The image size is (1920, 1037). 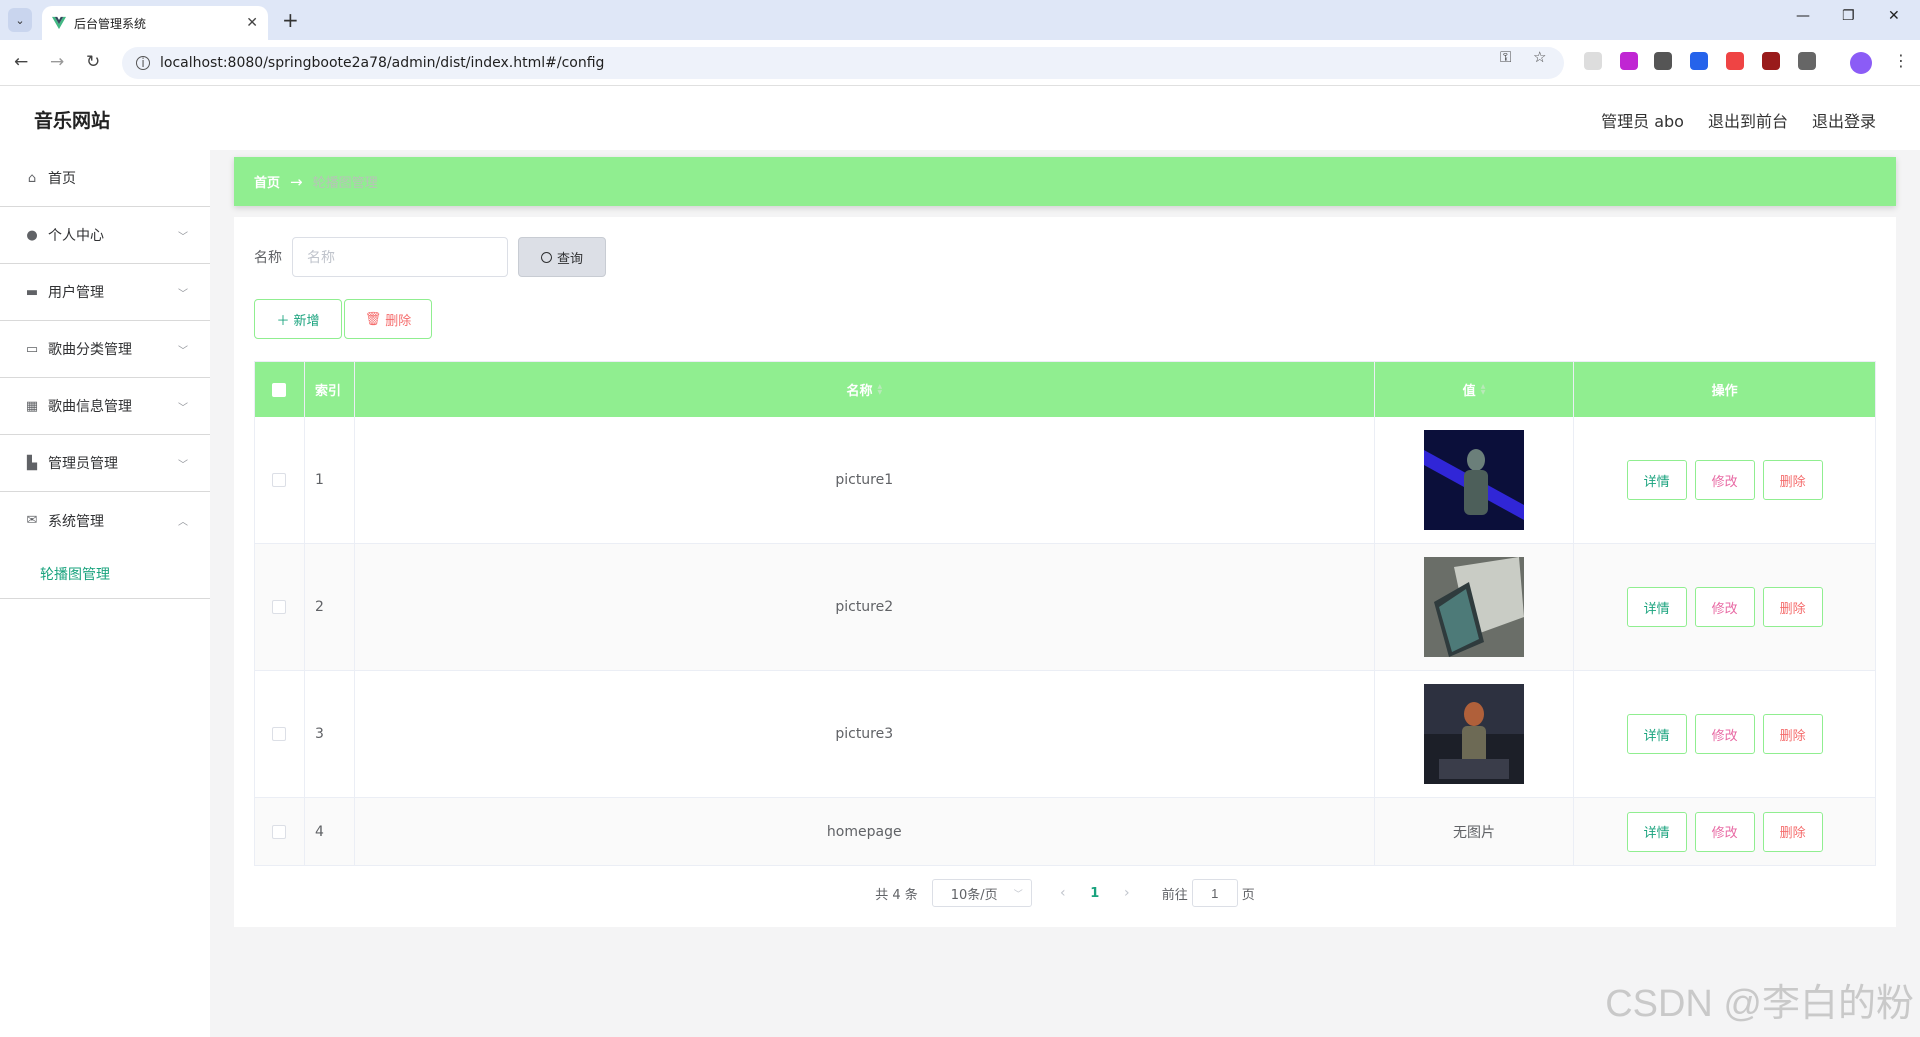 What do you see at coordinates (330, 480) in the screenshot?
I see `row-index: 1` at bounding box center [330, 480].